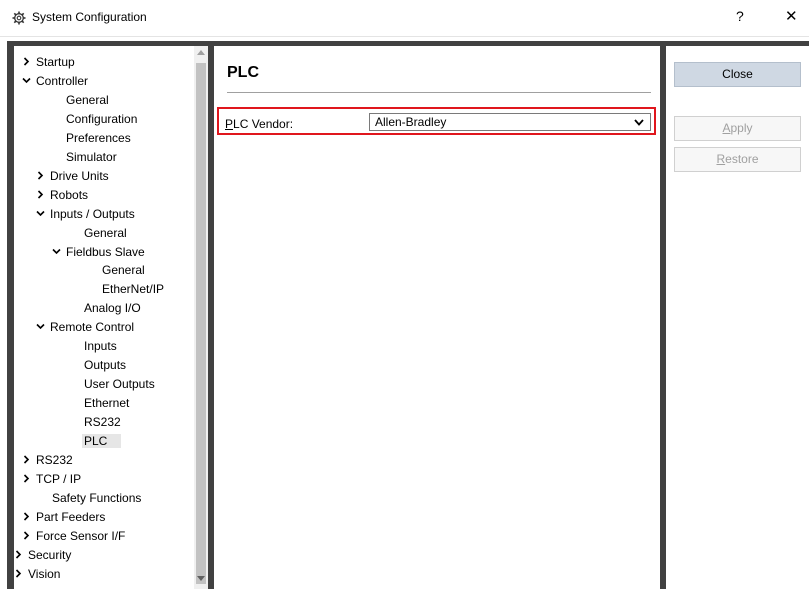 The image size is (809, 589). What do you see at coordinates (737, 74) in the screenshot?
I see `close-button: Close` at bounding box center [737, 74].